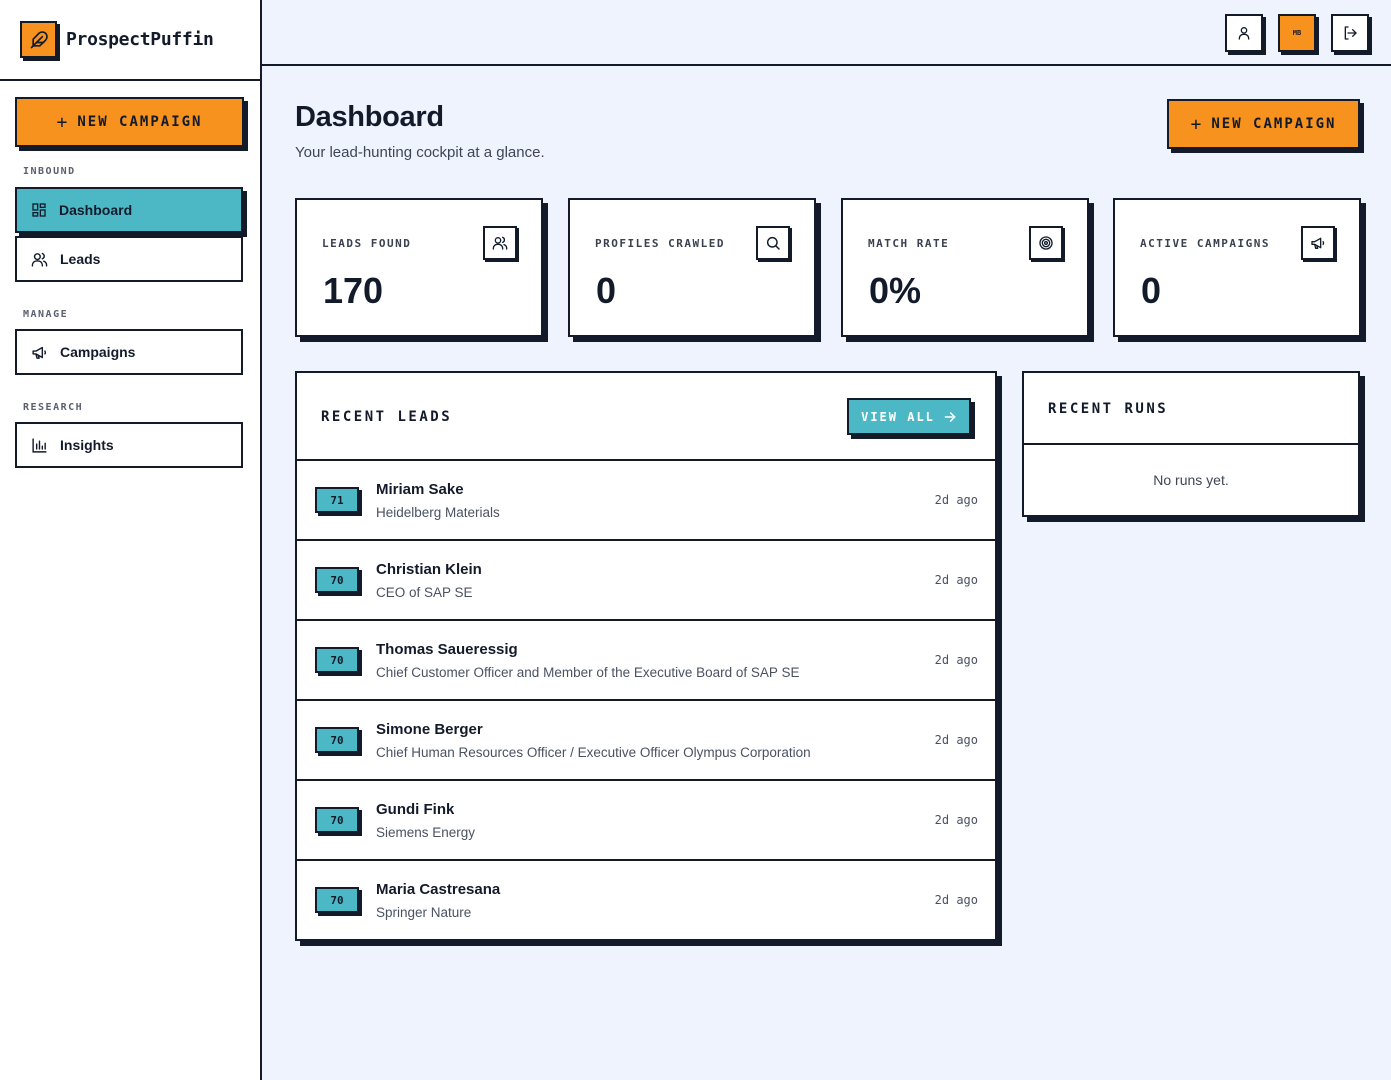 Image resolution: width=1391 pixels, height=1080 pixels. I want to click on page-title: Dashboard, so click(369, 117).